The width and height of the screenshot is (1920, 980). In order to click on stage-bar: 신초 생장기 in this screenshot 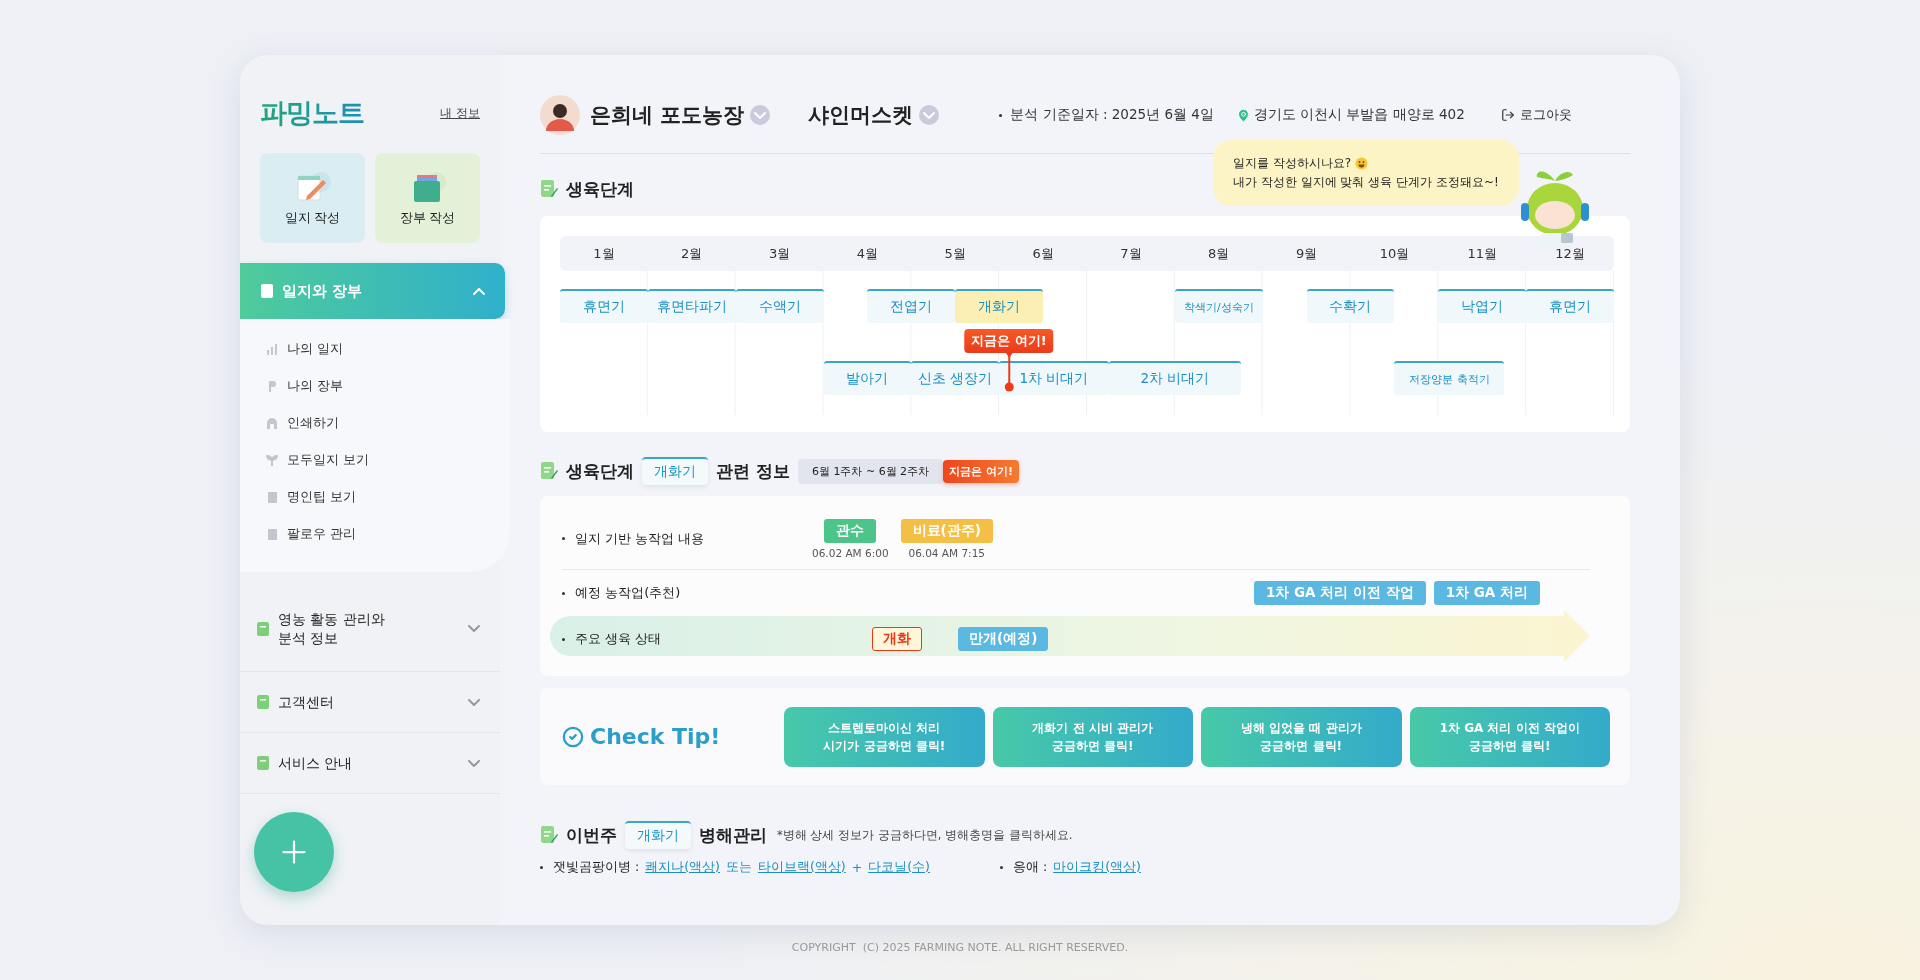, I will do `click(955, 378)`.